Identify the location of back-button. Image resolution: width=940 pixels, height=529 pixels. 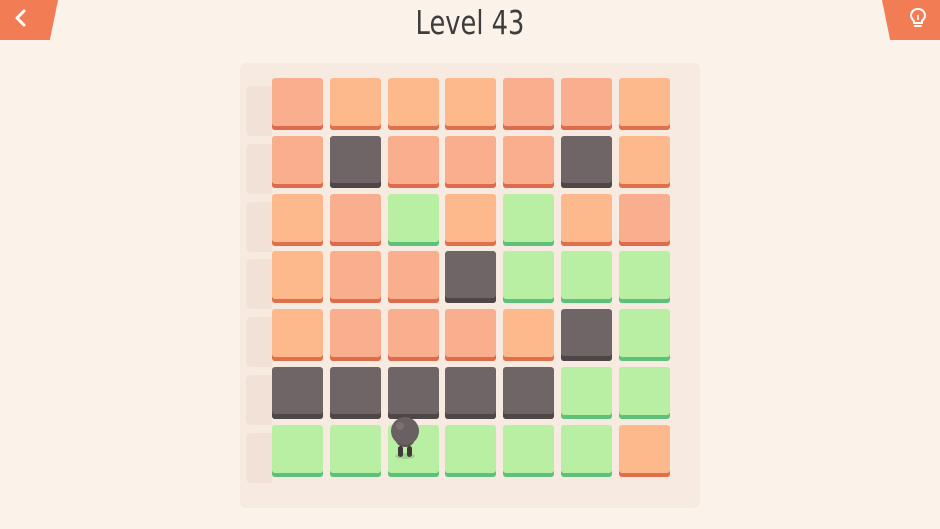
(29, 20).